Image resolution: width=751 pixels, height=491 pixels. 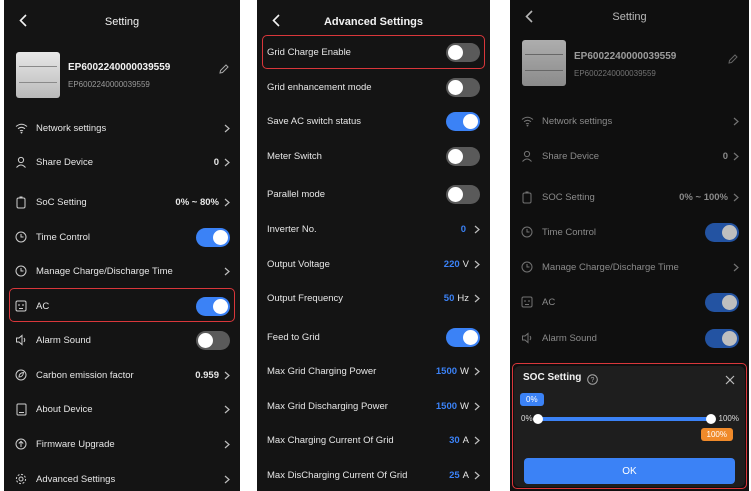 I want to click on setting-row-soc-setting: SoC Setting 0% ~ 80%, so click(x=122, y=202).